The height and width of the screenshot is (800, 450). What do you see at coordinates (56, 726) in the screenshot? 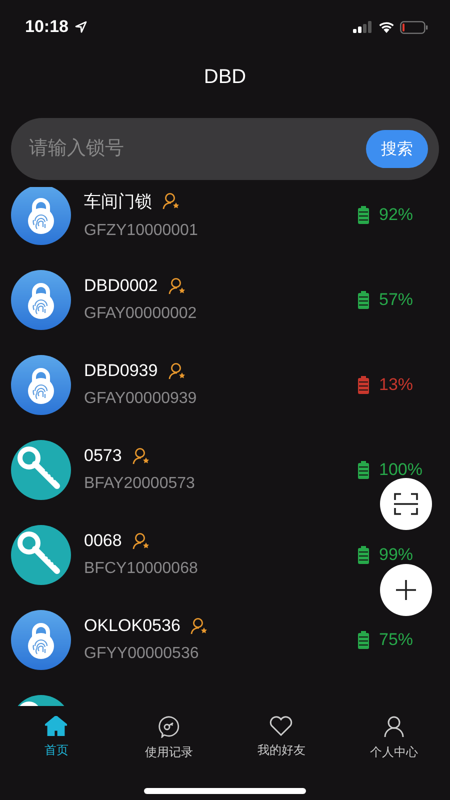
I see `home-icon` at bounding box center [56, 726].